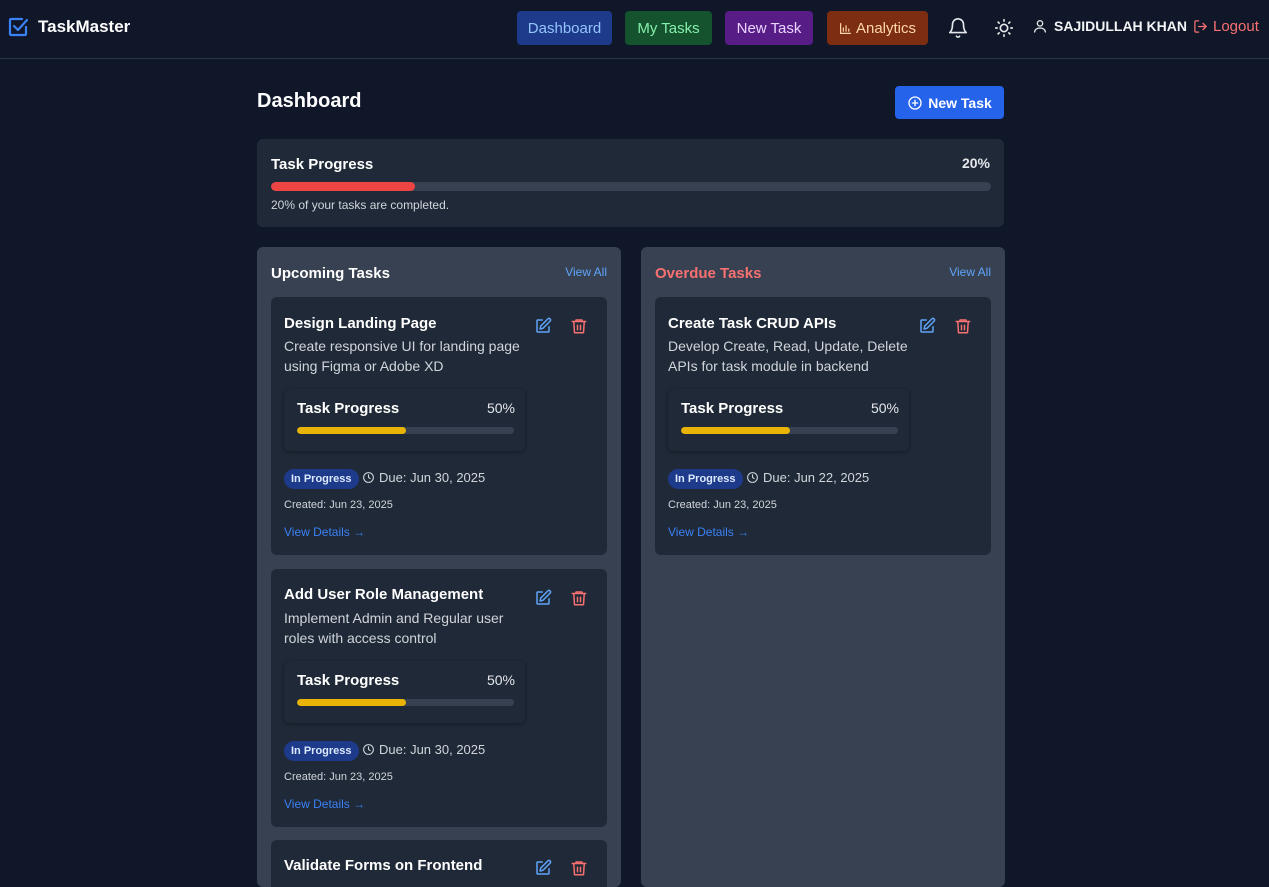 Image resolution: width=1269 pixels, height=887 pixels. I want to click on new-task-label: New Task, so click(960, 102).